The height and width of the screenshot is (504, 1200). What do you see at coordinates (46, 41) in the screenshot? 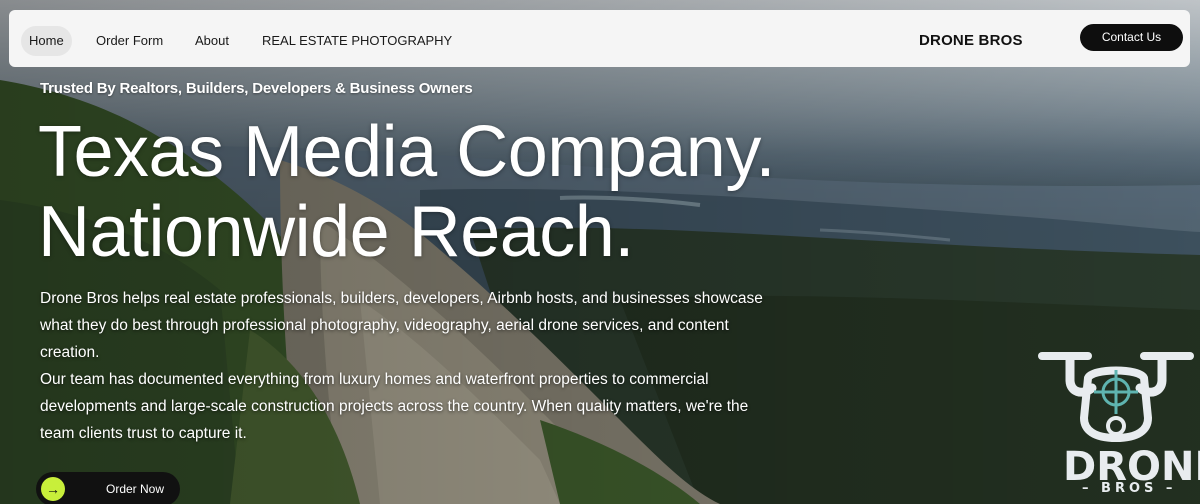
I see `nav-home: Home` at bounding box center [46, 41].